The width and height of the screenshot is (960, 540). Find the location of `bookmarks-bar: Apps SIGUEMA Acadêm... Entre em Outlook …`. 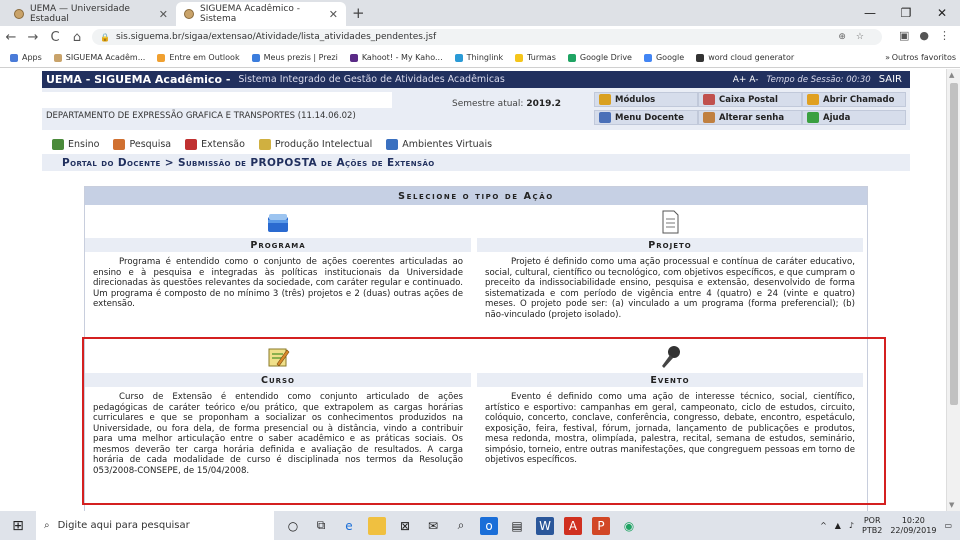

bookmarks-bar: Apps SIGUEMA Acadêm... Entre em Outlook … is located at coordinates (480, 58).